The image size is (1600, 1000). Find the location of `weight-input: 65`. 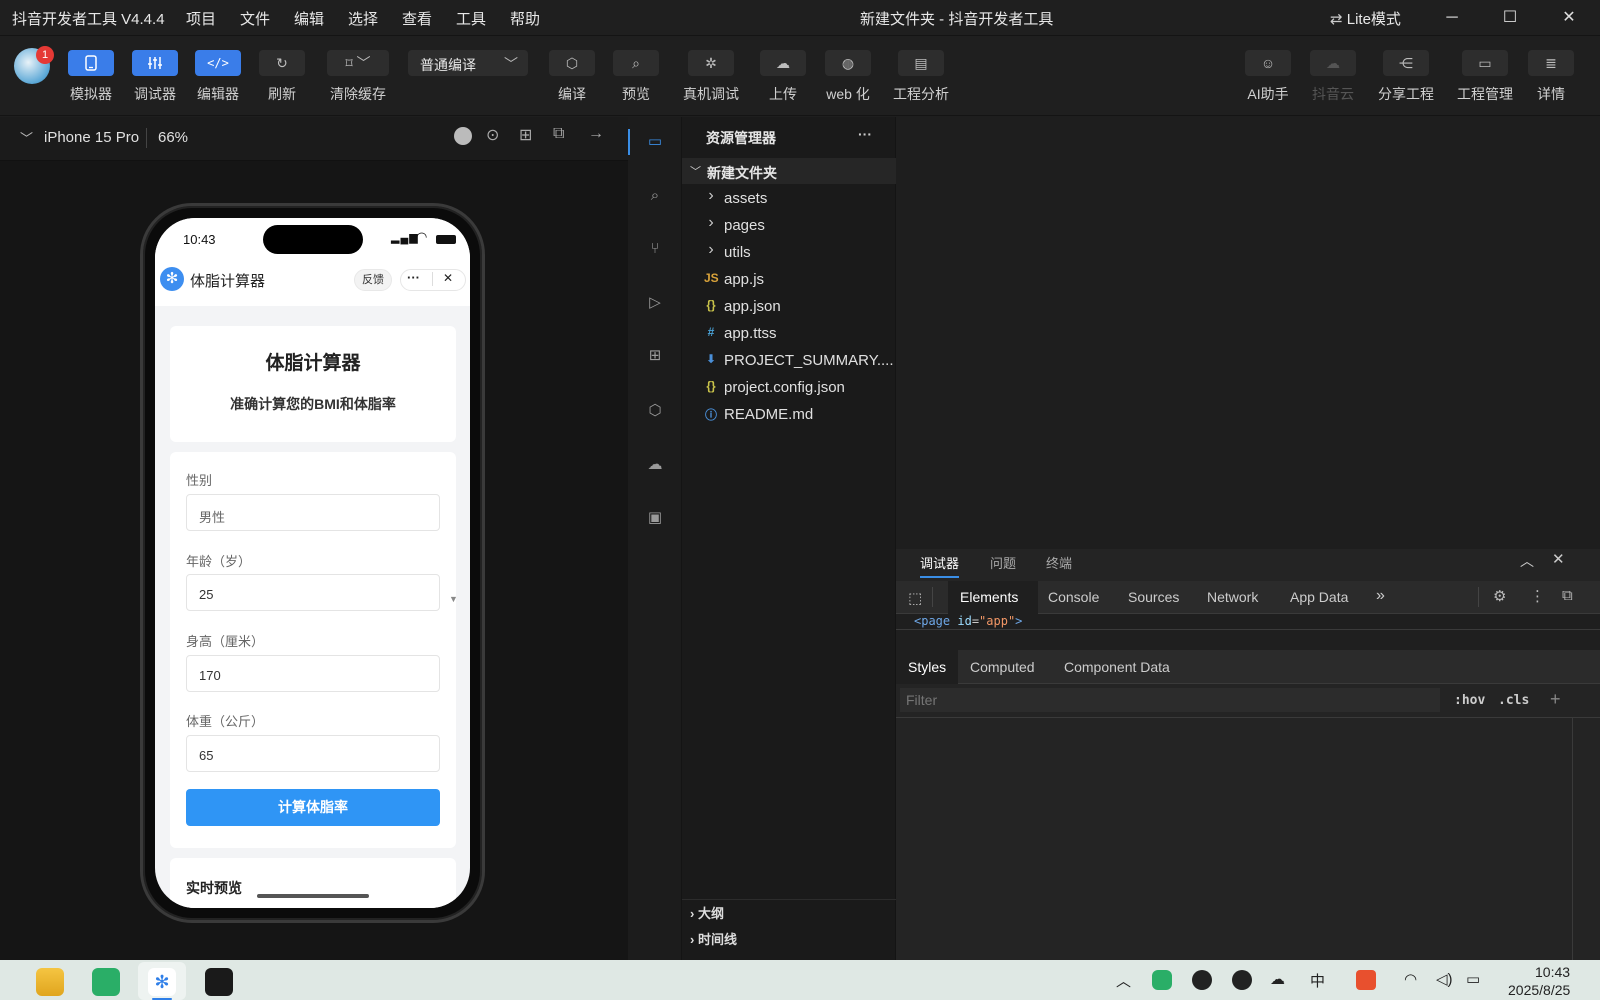

weight-input: 65 is located at coordinates (313, 753).